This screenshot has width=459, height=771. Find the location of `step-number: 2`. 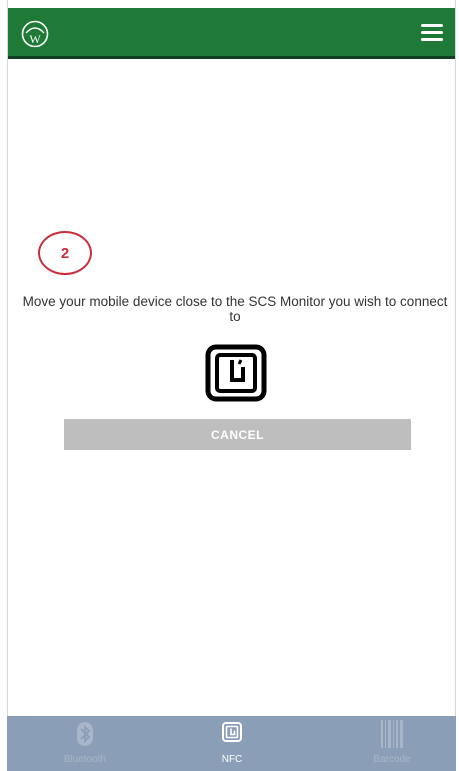

step-number: 2 is located at coordinates (65, 253).